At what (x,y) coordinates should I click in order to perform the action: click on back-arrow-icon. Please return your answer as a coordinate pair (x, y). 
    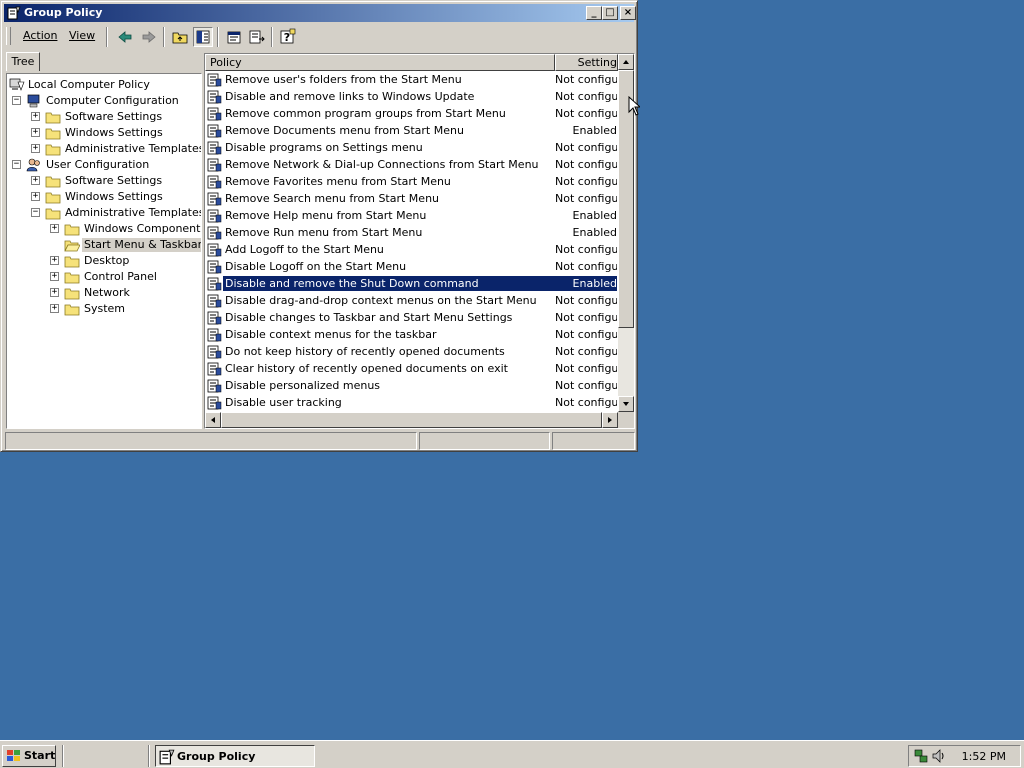
    Looking at the image, I should click on (125, 37).